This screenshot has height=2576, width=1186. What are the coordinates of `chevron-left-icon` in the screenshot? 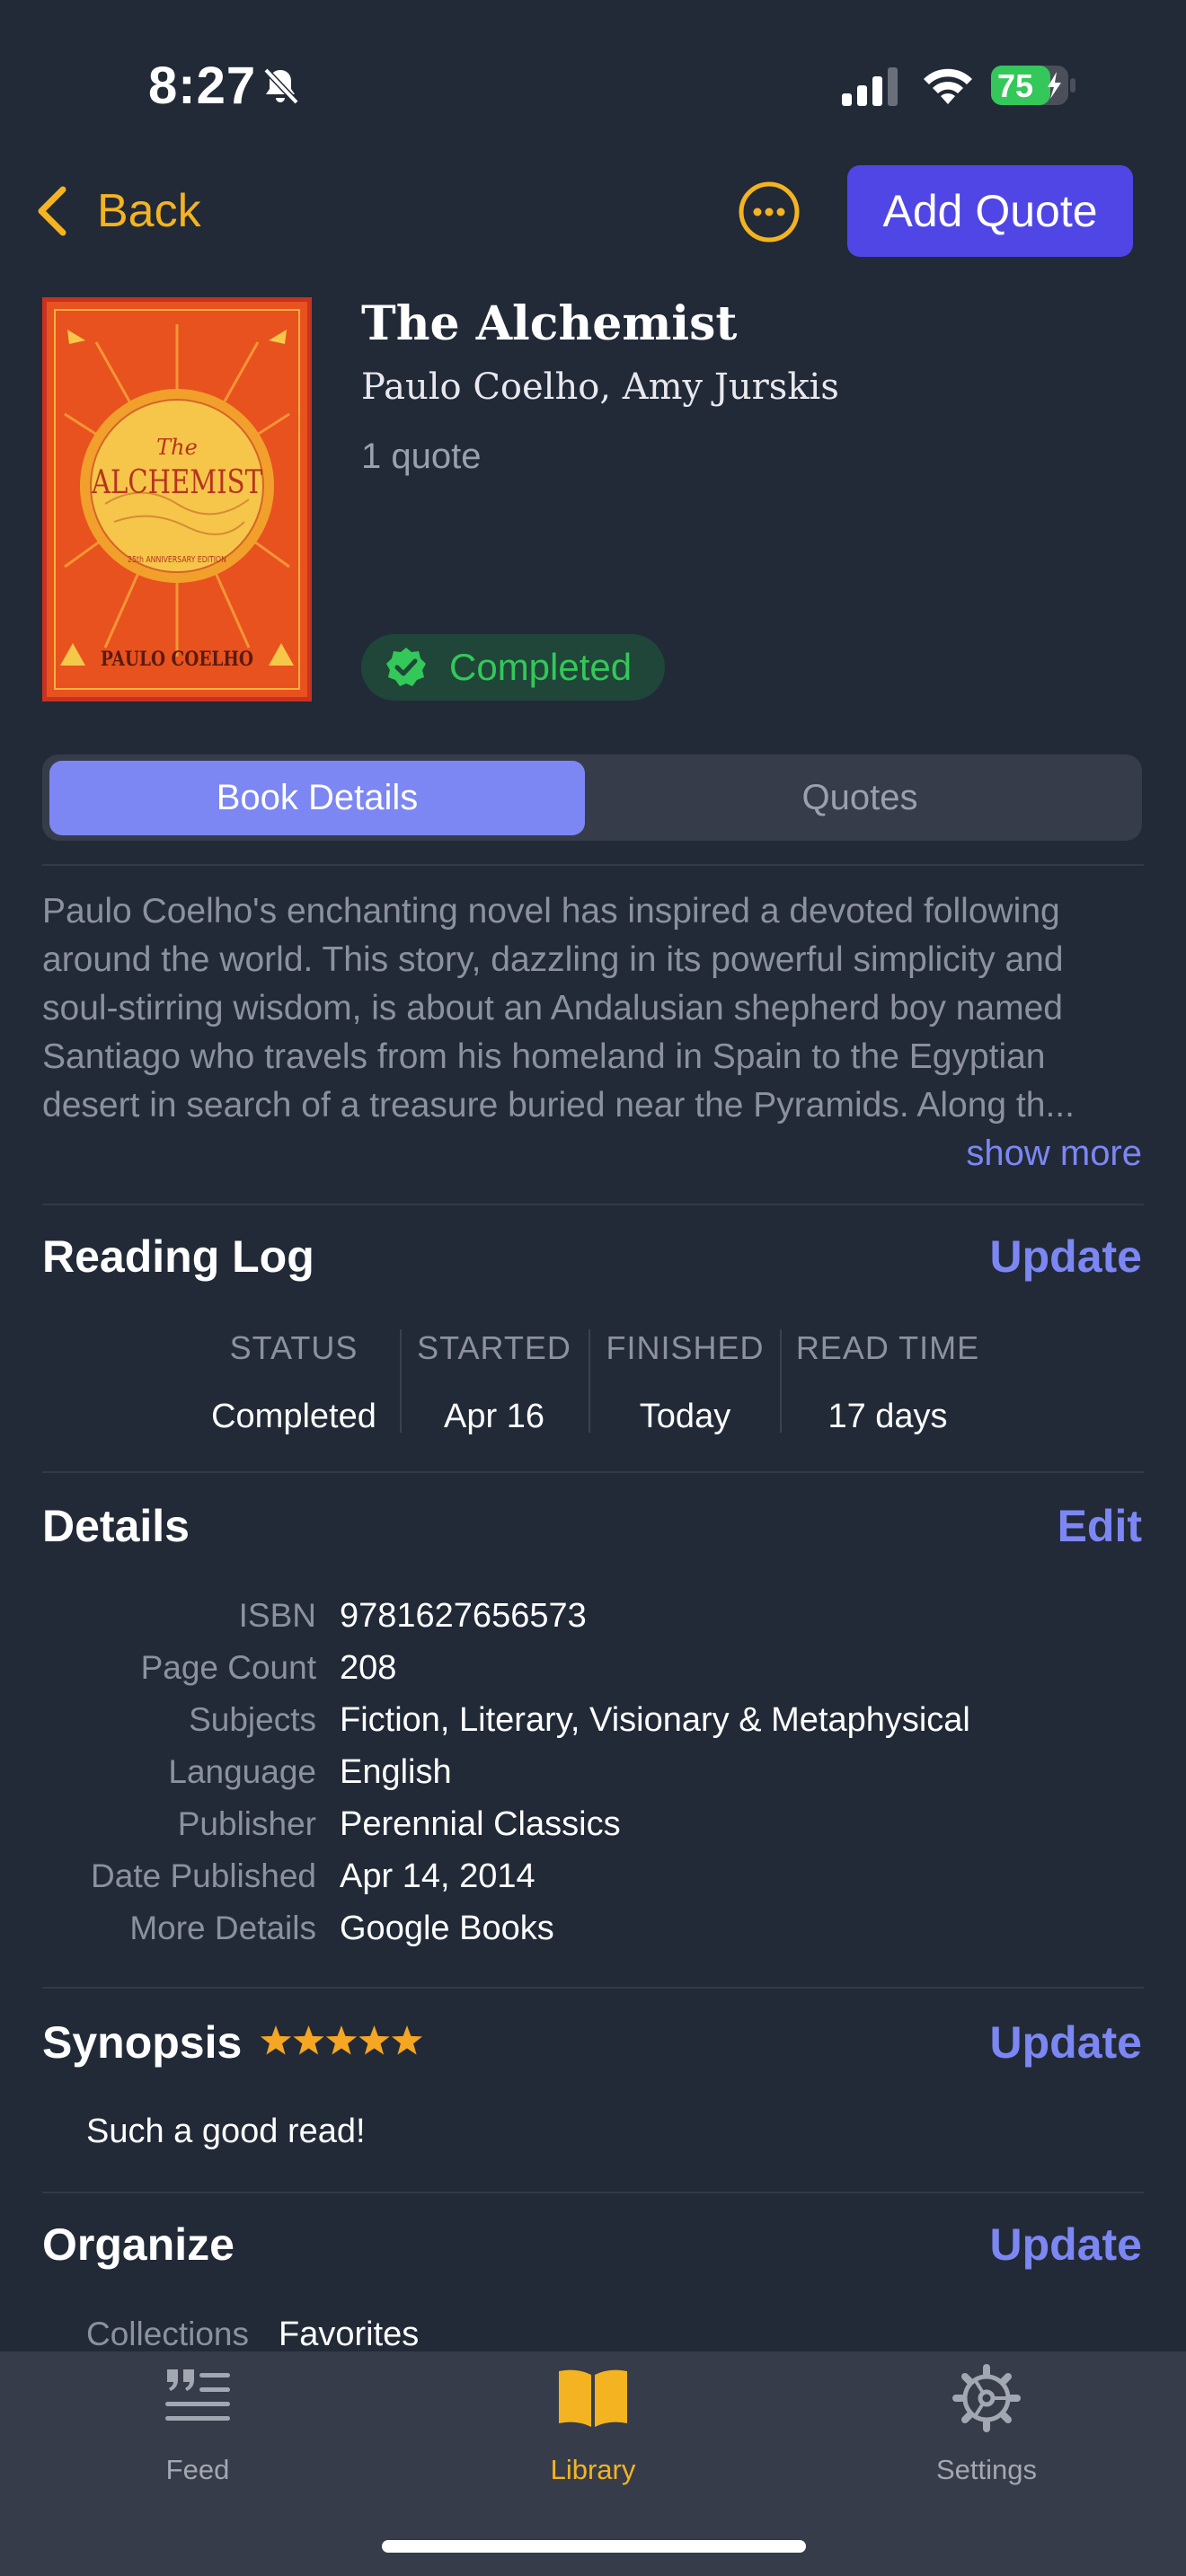 It's located at (52, 211).